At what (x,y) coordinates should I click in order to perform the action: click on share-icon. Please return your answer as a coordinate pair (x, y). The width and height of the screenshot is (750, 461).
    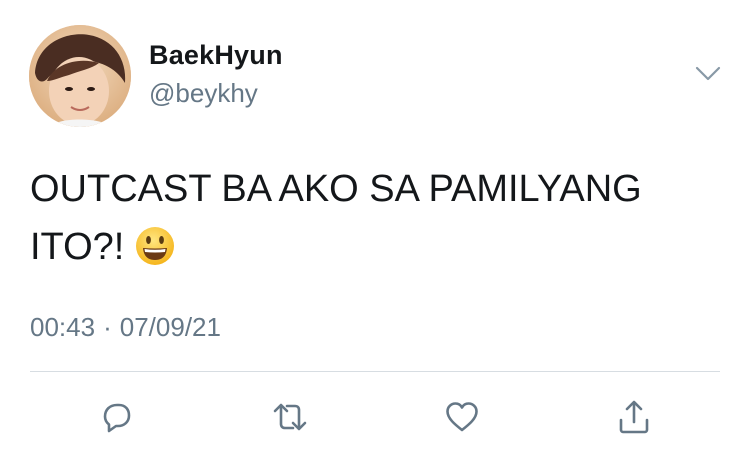
    Looking at the image, I should click on (634, 417).